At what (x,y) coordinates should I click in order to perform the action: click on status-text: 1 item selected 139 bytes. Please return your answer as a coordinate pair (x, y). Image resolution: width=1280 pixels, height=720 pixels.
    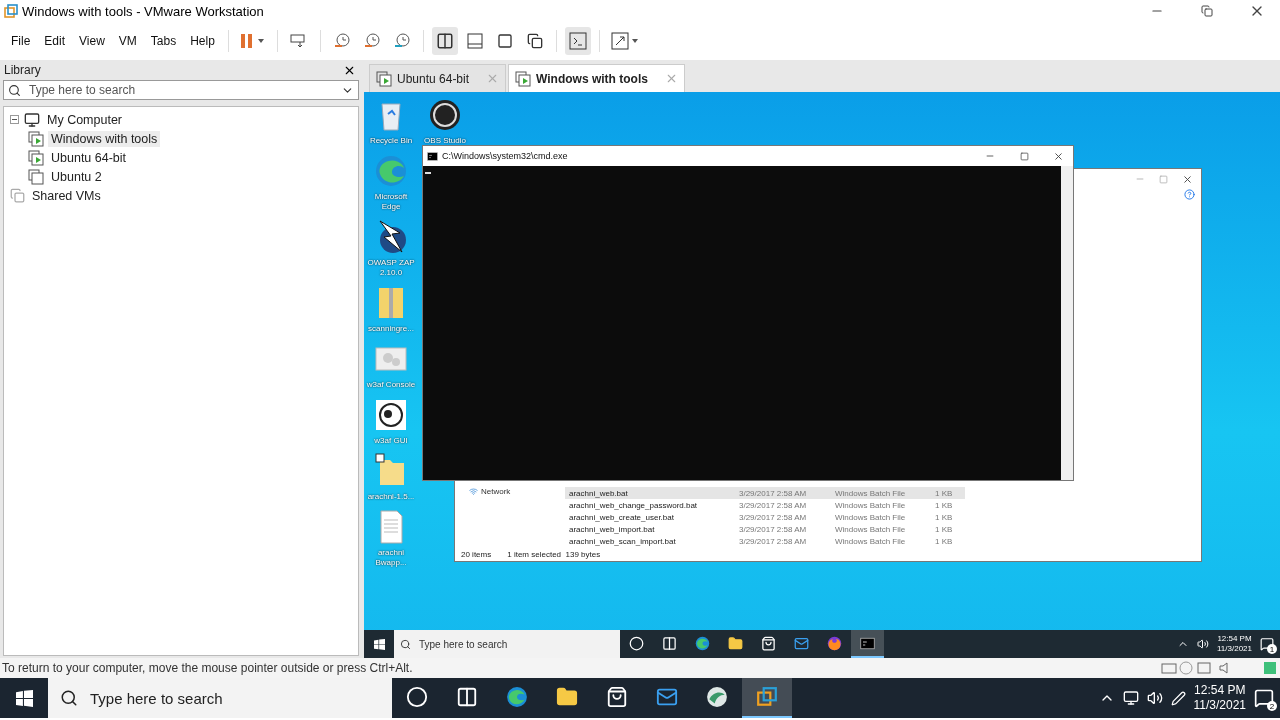
    Looking at the image, I should click on (554, 554).